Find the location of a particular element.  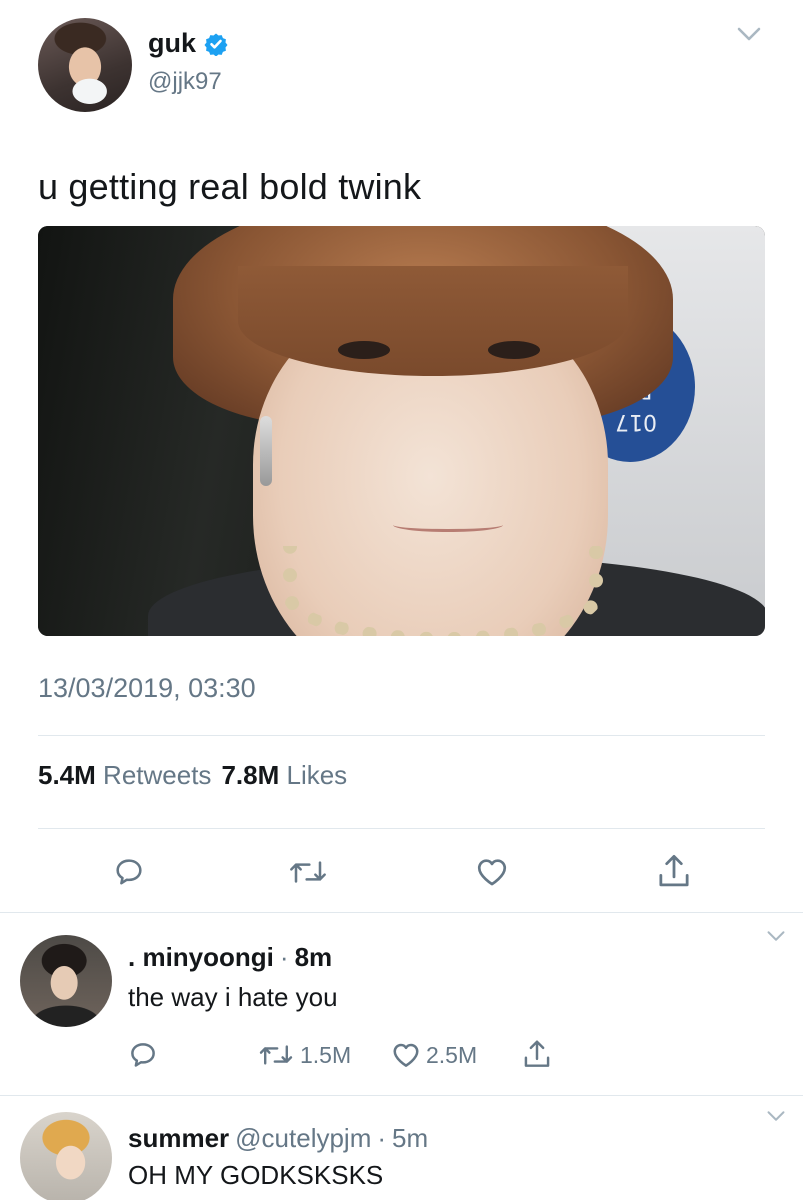

photo-earring is located at coordinates (266, 451).